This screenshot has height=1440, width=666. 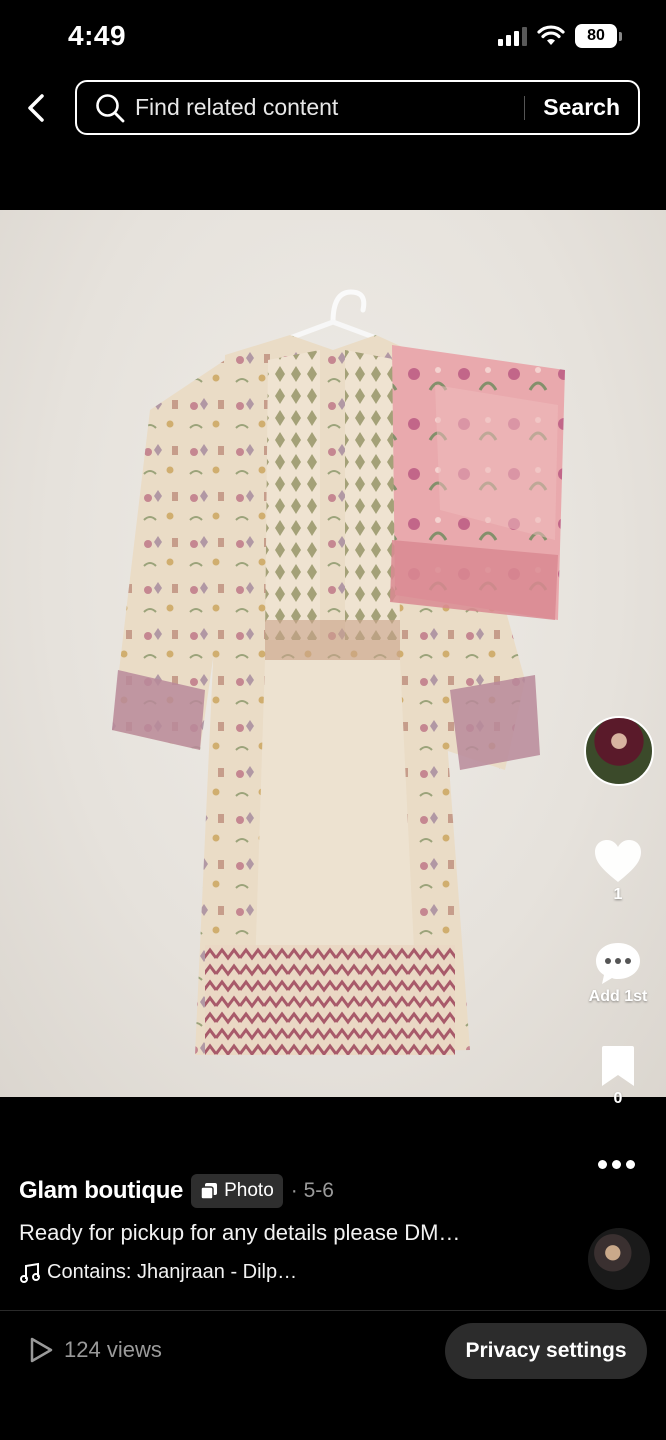 I want to click on like-button: 1, so click(x=618, y=871).